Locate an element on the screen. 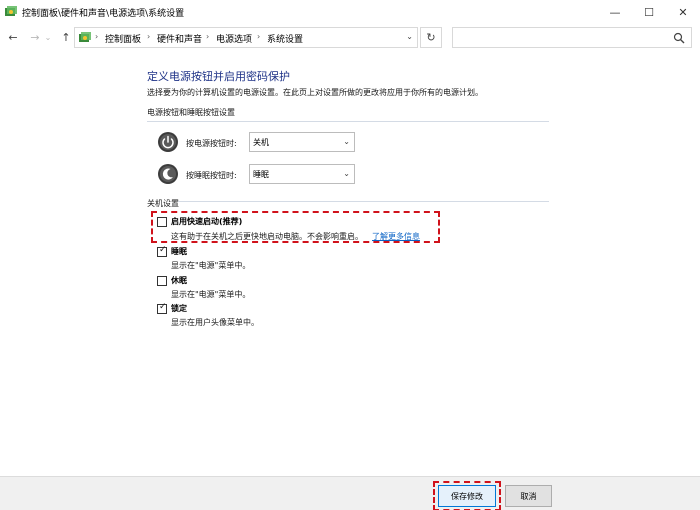  search-input is located at coordinates (572, 37).